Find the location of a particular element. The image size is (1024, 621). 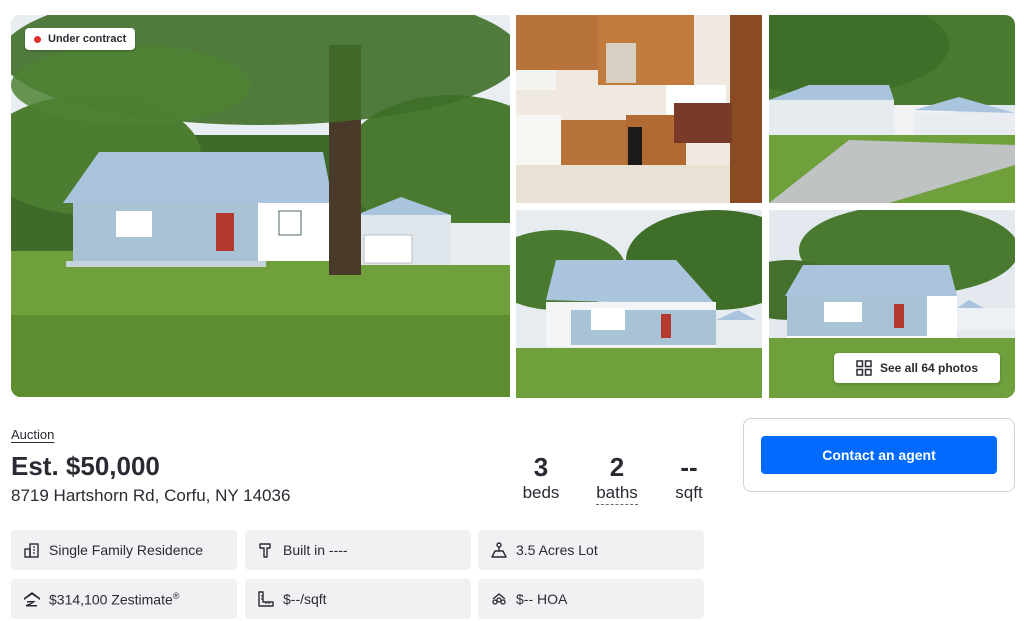

fact-hoa: $-- HOA is located at coordinates (591, 599).